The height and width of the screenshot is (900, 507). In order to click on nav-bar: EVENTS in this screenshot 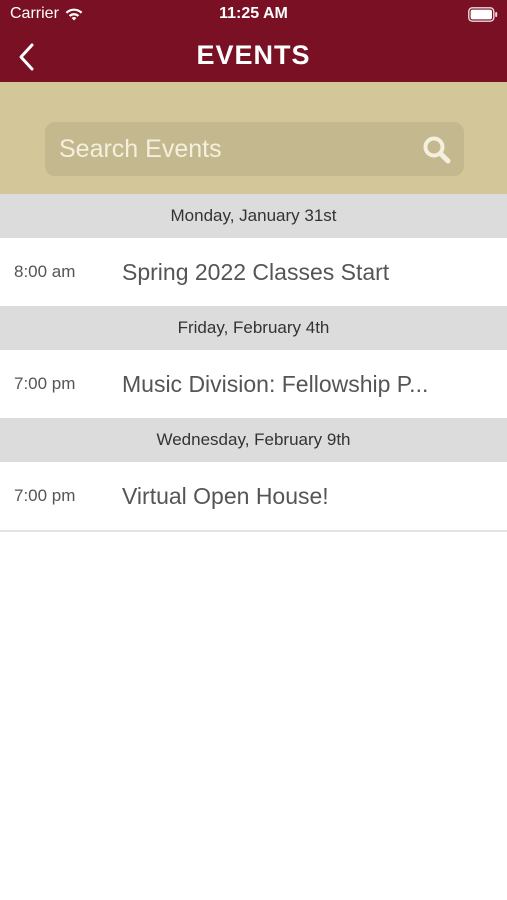, I will do `click(253, 56)`.